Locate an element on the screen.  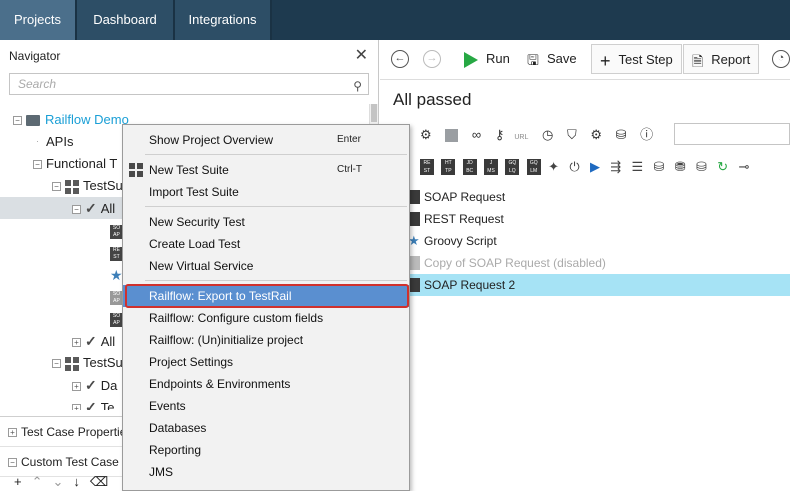
menu-item-railflow-initialize: Railflow: (Un)initialize project is located at coordinates (266, 340).